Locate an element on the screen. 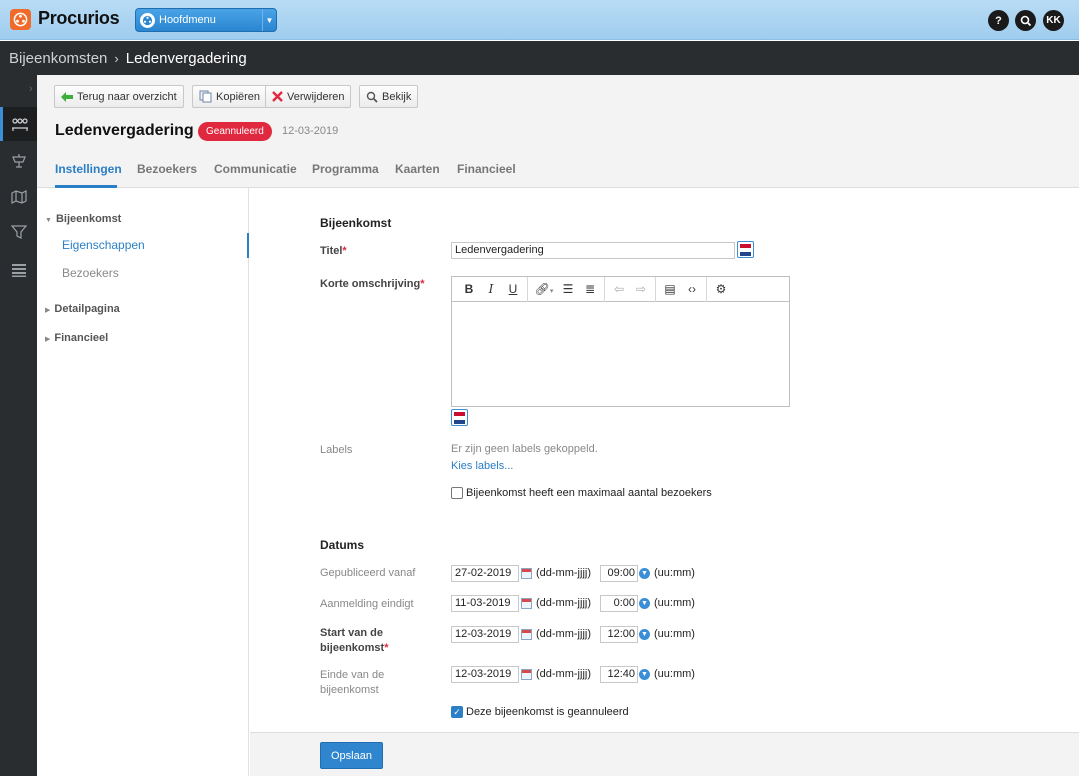 This screenshot has width=1079, height=776. numbered-list-icon: ≣ is located at coordinates (590, 289).